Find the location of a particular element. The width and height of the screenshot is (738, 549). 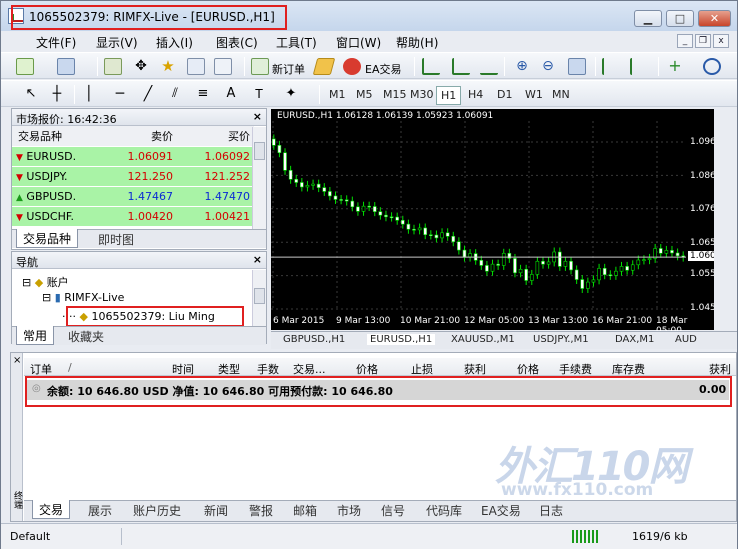

tab-code-base: 代码库 is located at coordinates (444, 510).